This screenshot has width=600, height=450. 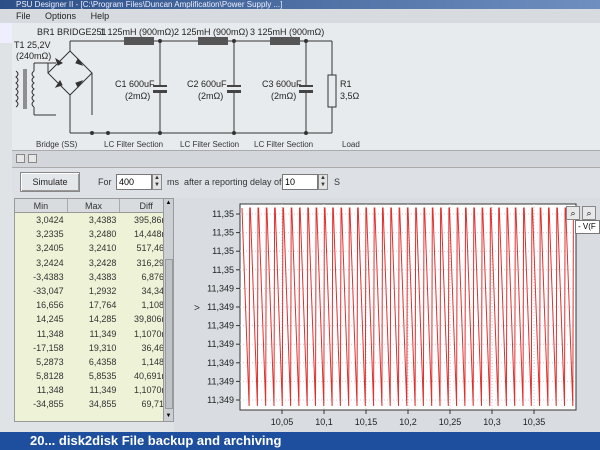 What do you see at coordinates (102, 234) in the screenshot?
I see `cell-max: 3,2480` at bounding box center [102, 234].